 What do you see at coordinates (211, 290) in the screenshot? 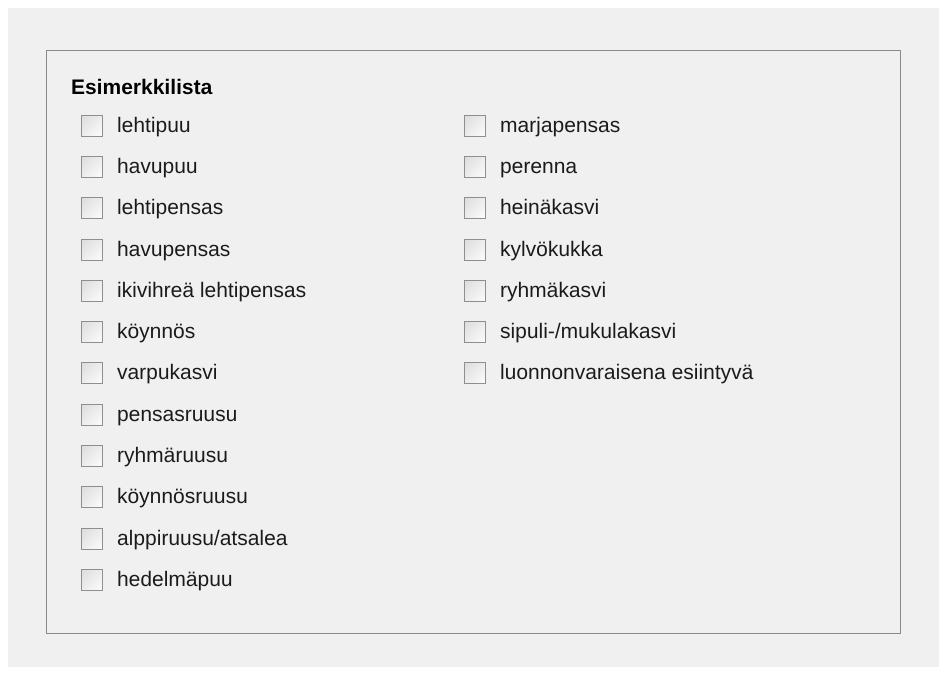
I see `checkbox-label: ikivihreä lehtipensas` at bounding box center [211, 290].